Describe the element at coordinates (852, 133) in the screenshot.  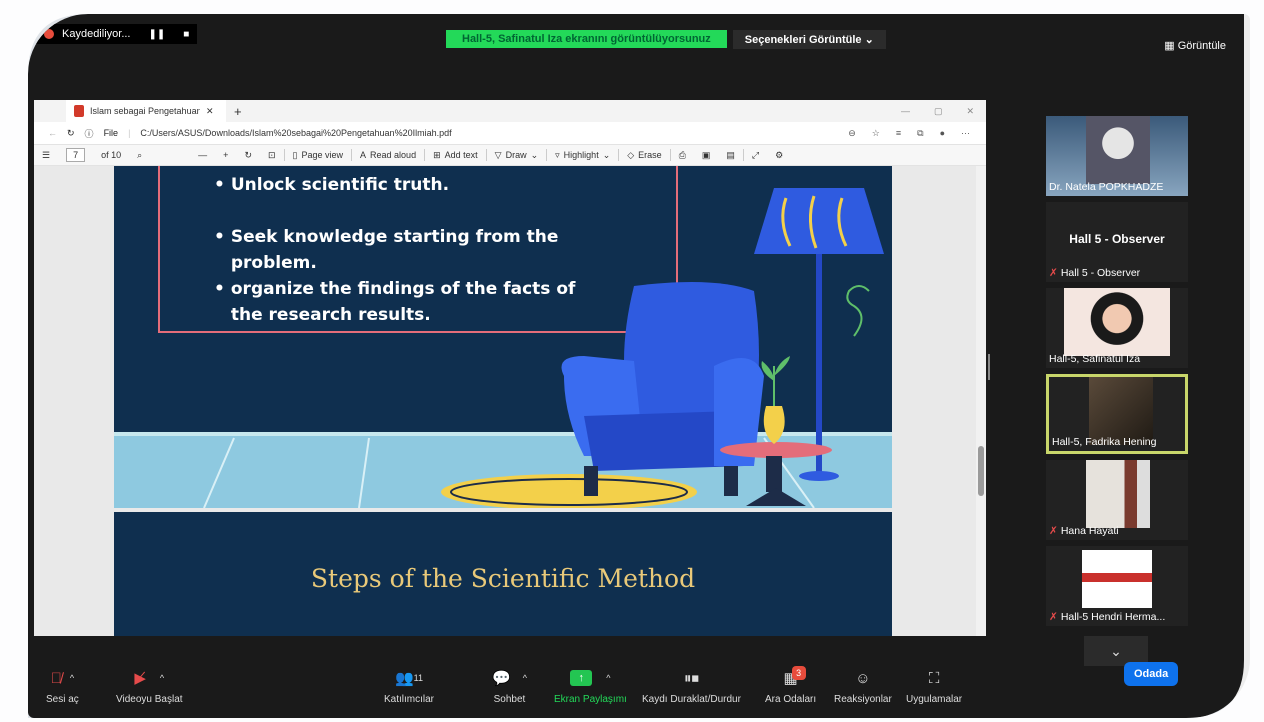
I see `zoom-icon: ⊖` at that location.